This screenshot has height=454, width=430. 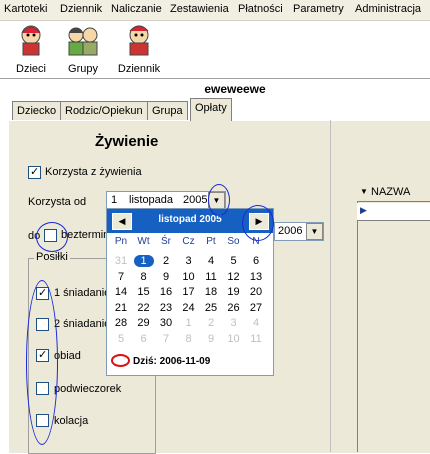 I want to click on grupy-button: Grupy, so click(x=83, y=49).